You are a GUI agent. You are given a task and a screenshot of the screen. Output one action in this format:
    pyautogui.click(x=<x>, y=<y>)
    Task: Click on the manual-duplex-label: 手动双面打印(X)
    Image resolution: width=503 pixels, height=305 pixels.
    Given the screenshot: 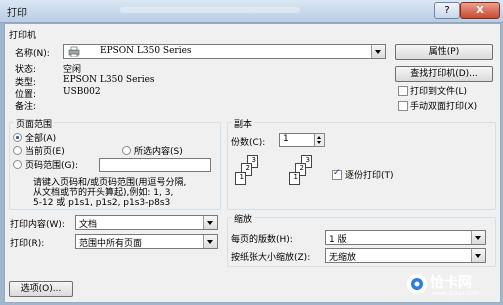 What is the action you would take?
    pyautogui.click(x=444, y=107)
    